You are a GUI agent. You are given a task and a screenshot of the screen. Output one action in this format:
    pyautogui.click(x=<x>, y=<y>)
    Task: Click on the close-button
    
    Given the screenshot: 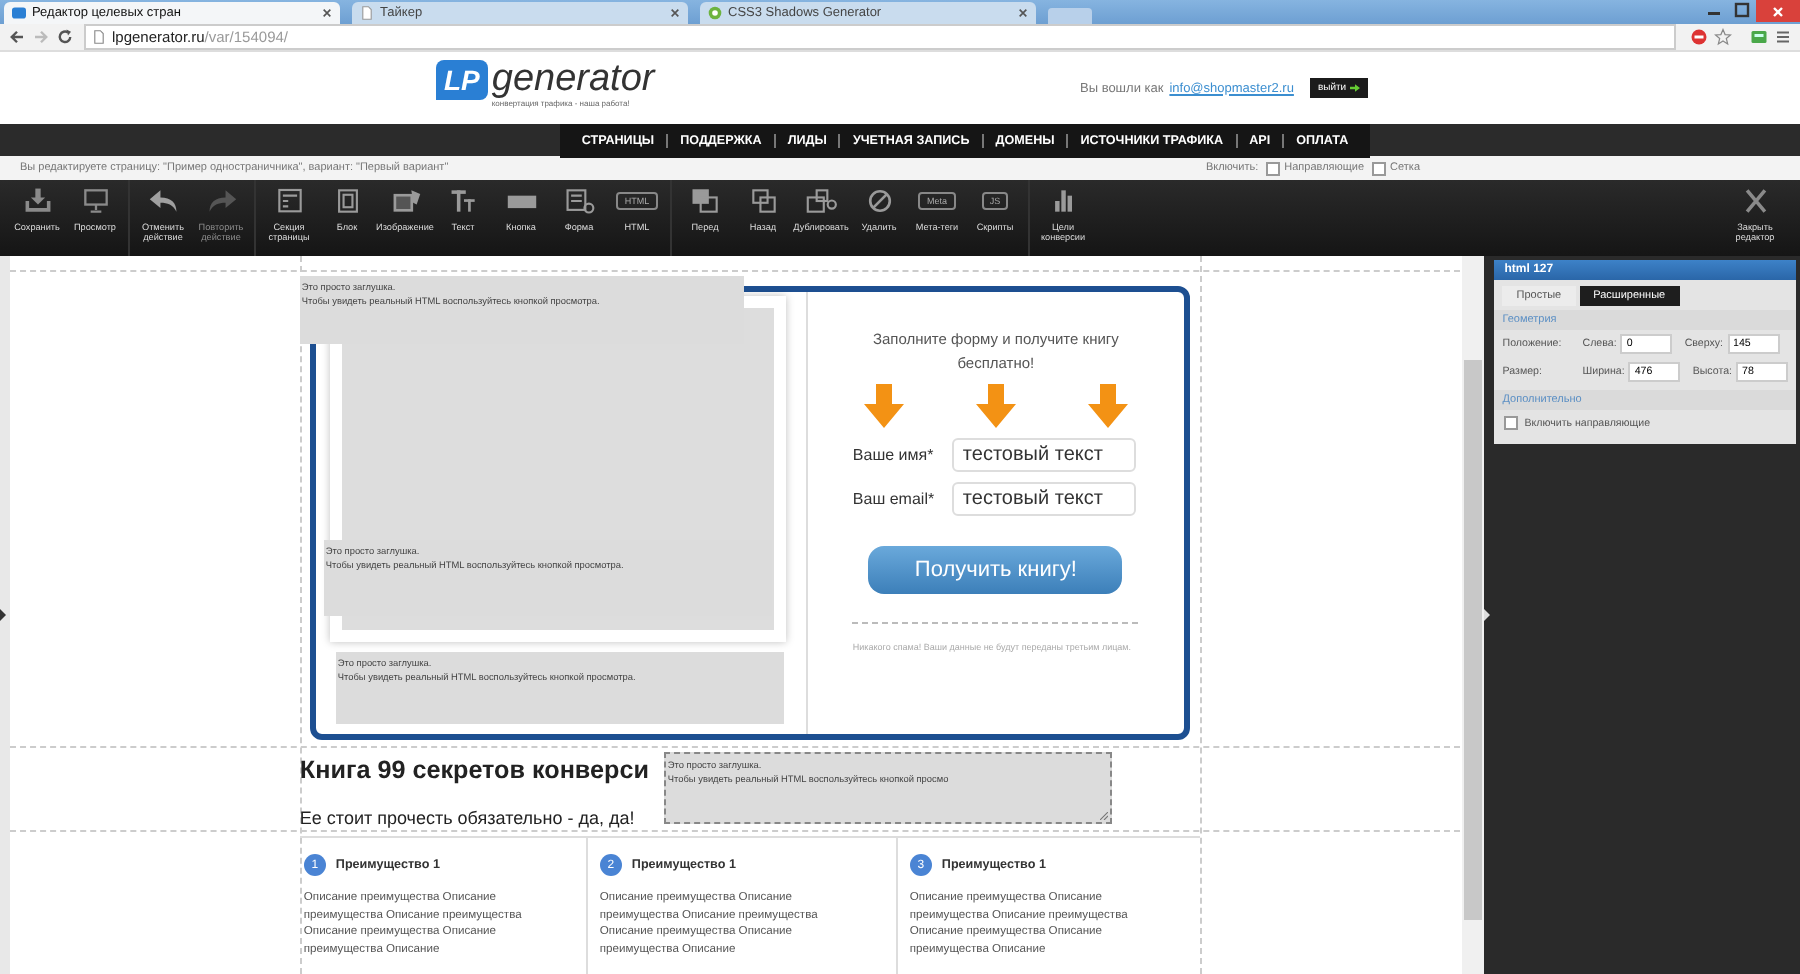 What is the action you would take?
    pyautogui.click(x=1778, y=11)
    